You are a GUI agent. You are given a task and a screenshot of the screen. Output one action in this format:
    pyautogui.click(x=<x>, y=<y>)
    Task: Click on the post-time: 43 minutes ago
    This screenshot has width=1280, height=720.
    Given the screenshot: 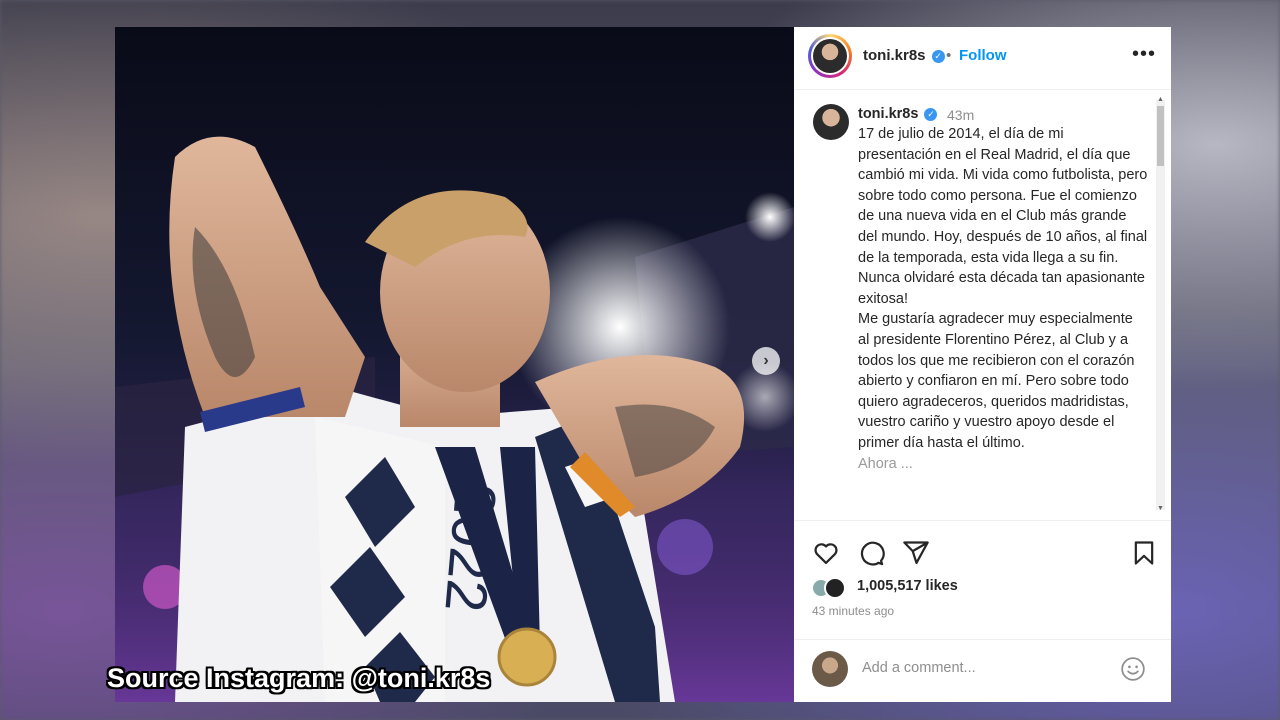 What is the action you would take?
    pyautogui.click(x=853, y=611)
    